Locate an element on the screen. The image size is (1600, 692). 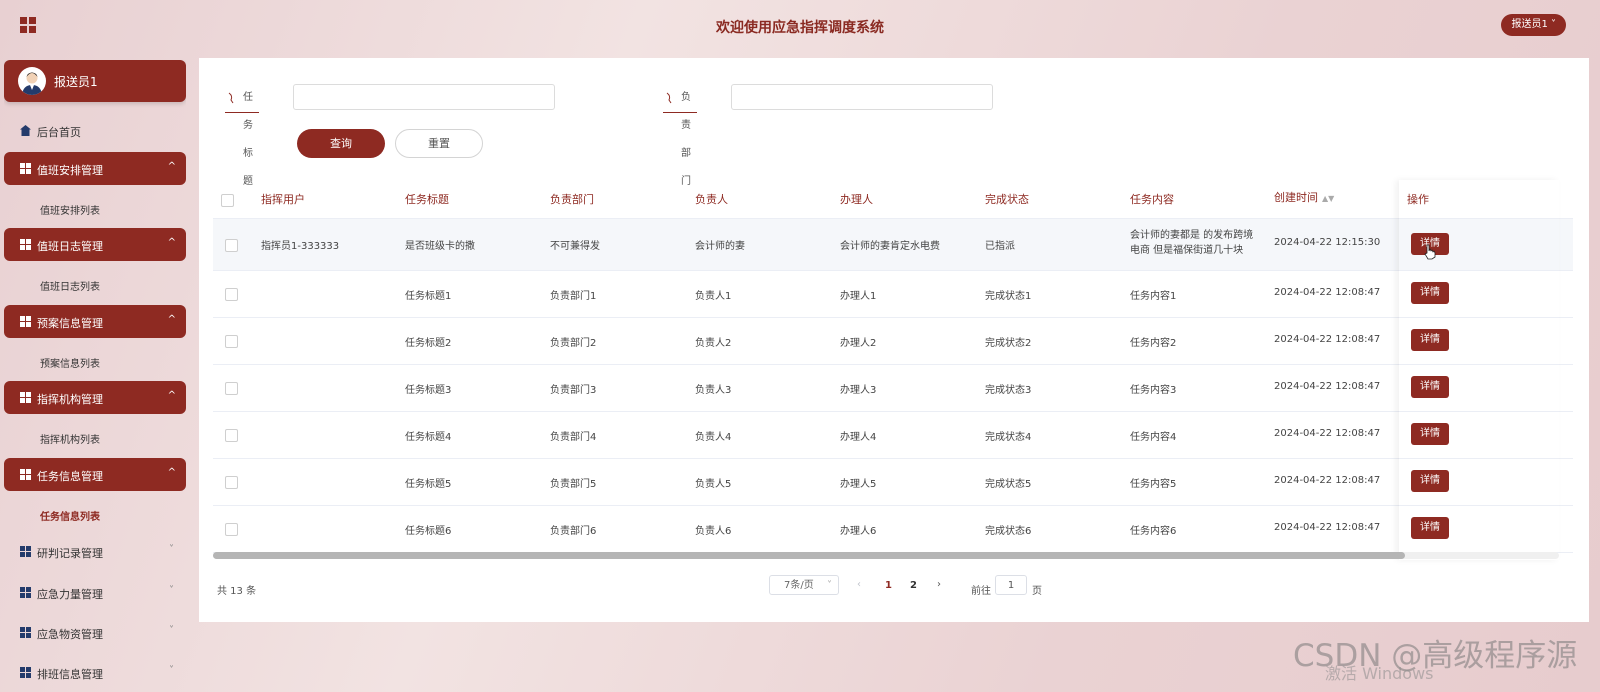
sidebar-group-analysis-record: 研判记录管理 ˅ is located at coordinates (95, 552).